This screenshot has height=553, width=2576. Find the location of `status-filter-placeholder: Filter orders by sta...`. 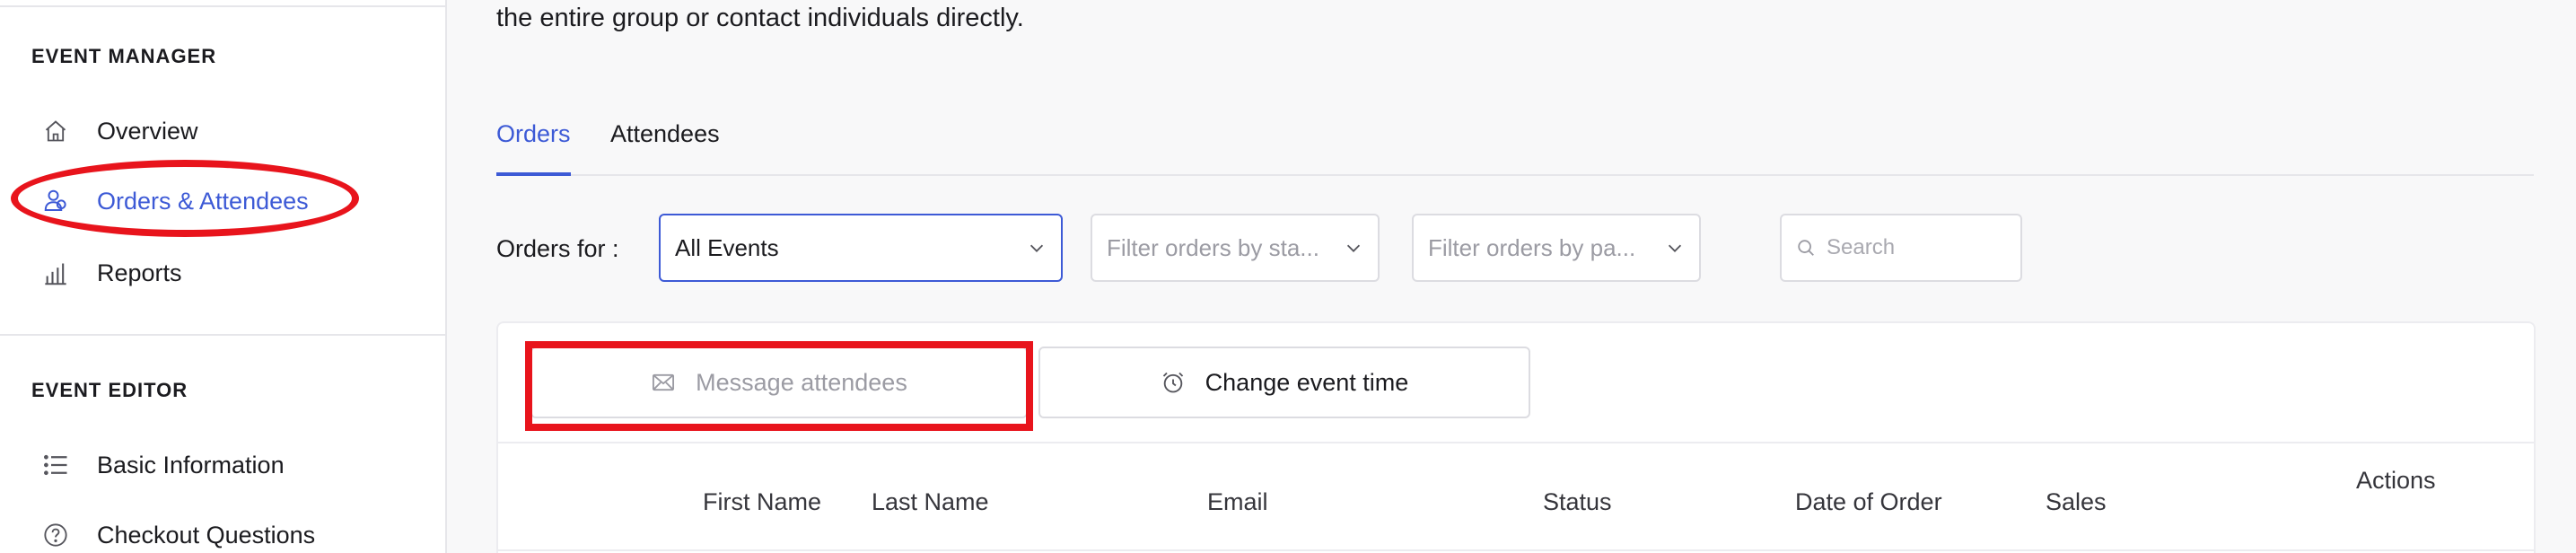

status-filter-placeholder: Filter orders by sta... is located at coordinates (1213, 247).